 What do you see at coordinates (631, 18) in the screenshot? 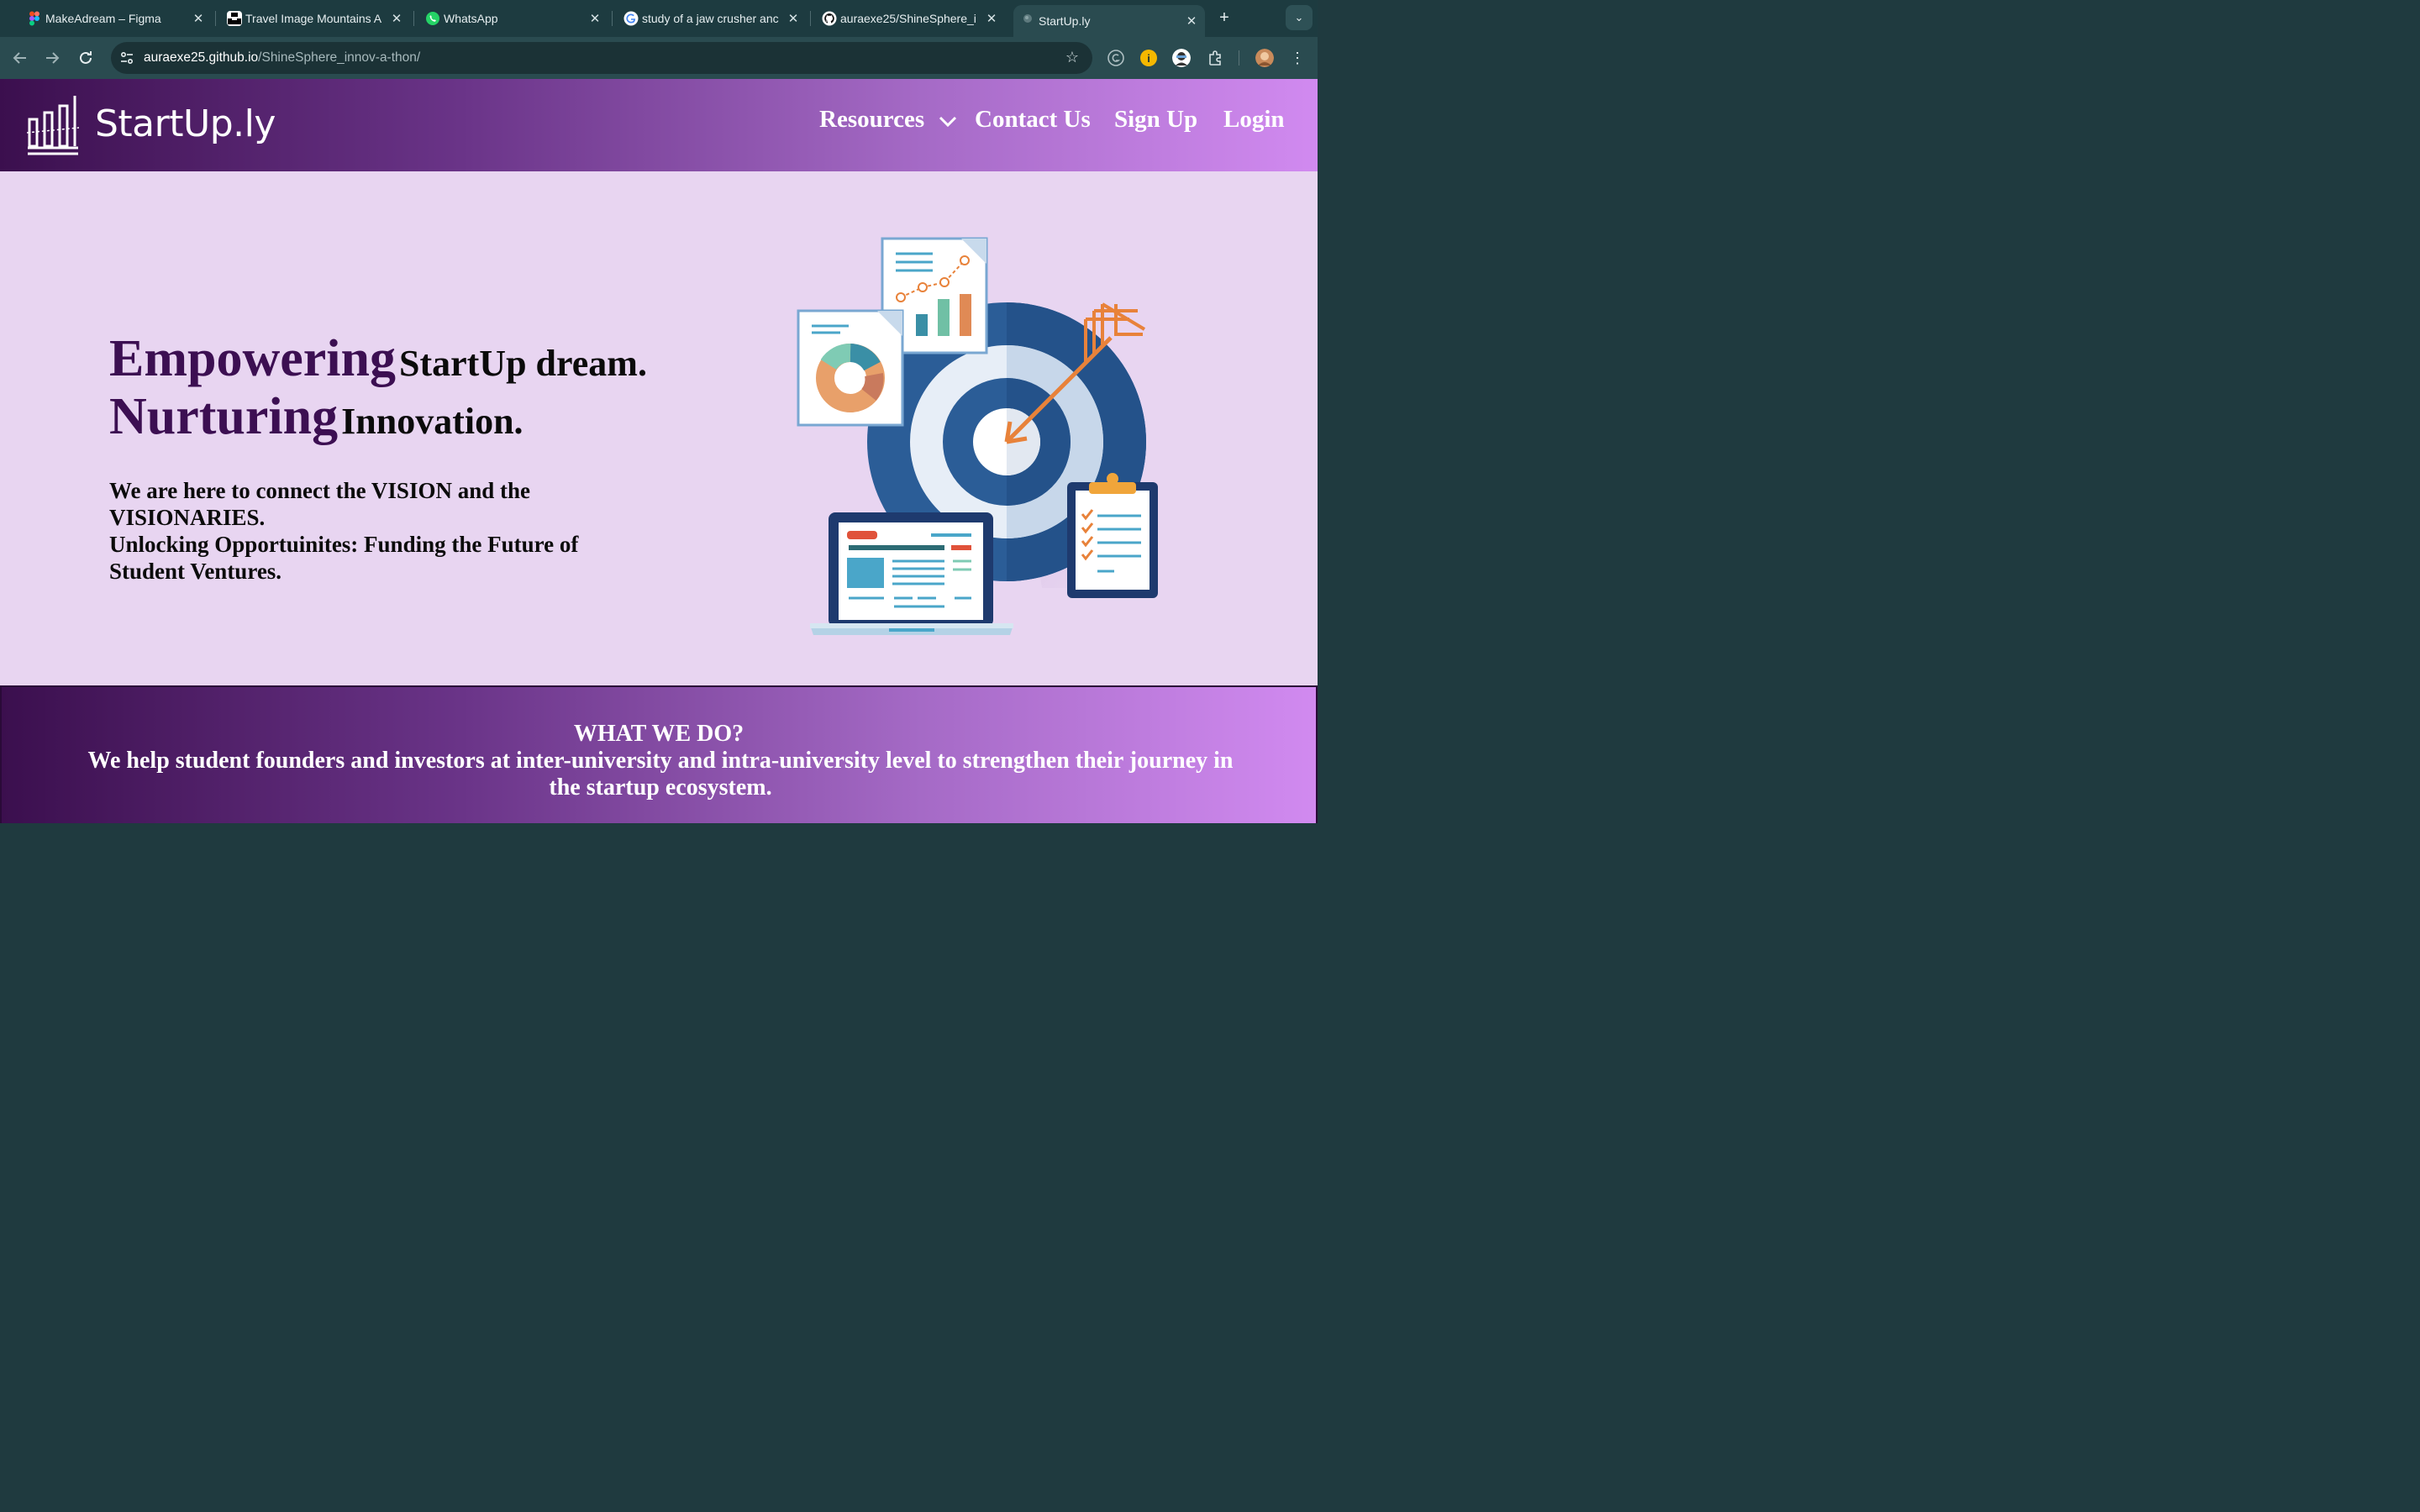
I see `google-icon` at bounding box center [631, 18].